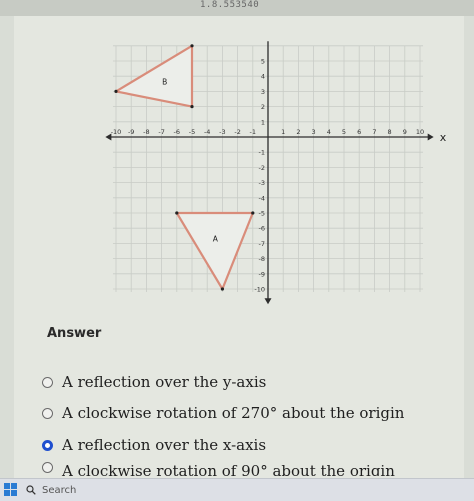  I want to click on x-tick-label: -9, so click(131, 132).